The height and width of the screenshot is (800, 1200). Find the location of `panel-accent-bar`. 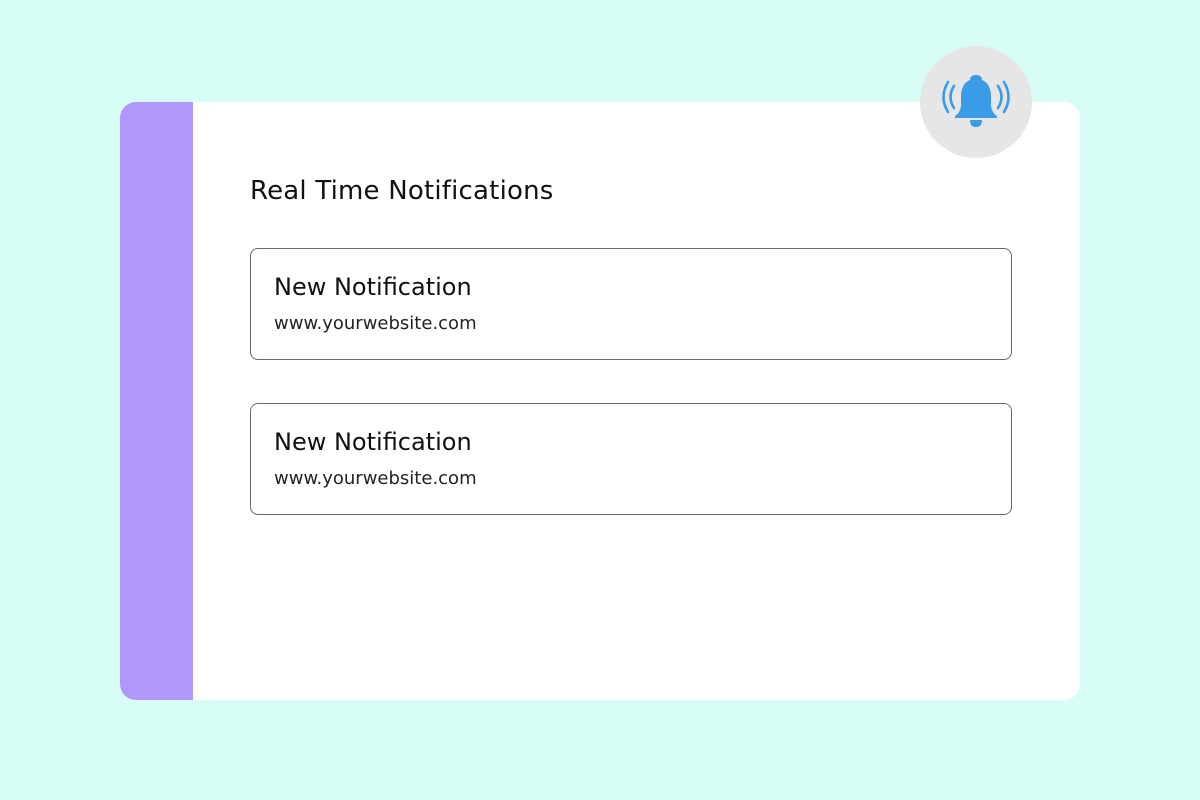

panel-accent-bar is located at coordinates (156, 401).